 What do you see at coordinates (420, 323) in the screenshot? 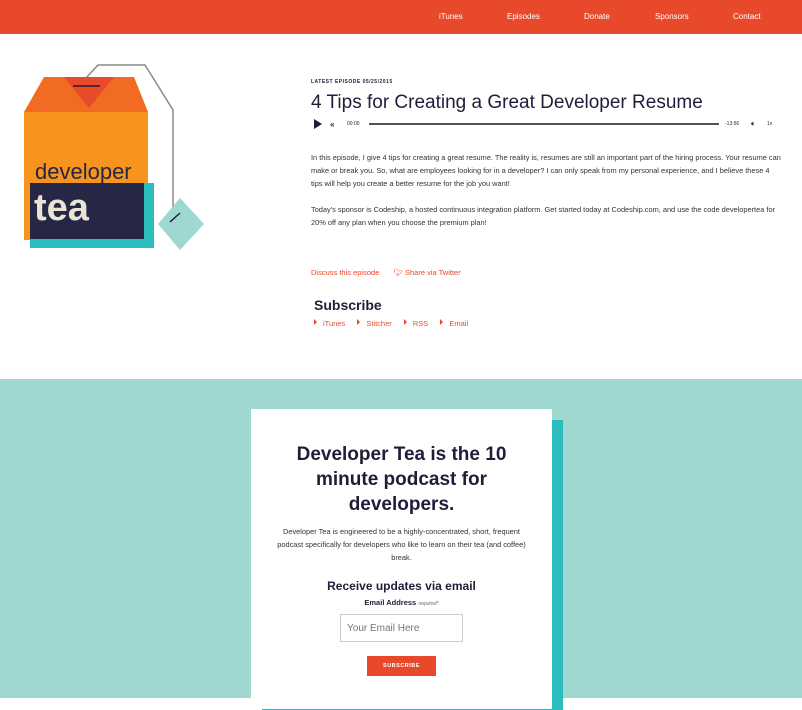
I see `subscribe-rss: RSS` at bounding box center [420, 323].